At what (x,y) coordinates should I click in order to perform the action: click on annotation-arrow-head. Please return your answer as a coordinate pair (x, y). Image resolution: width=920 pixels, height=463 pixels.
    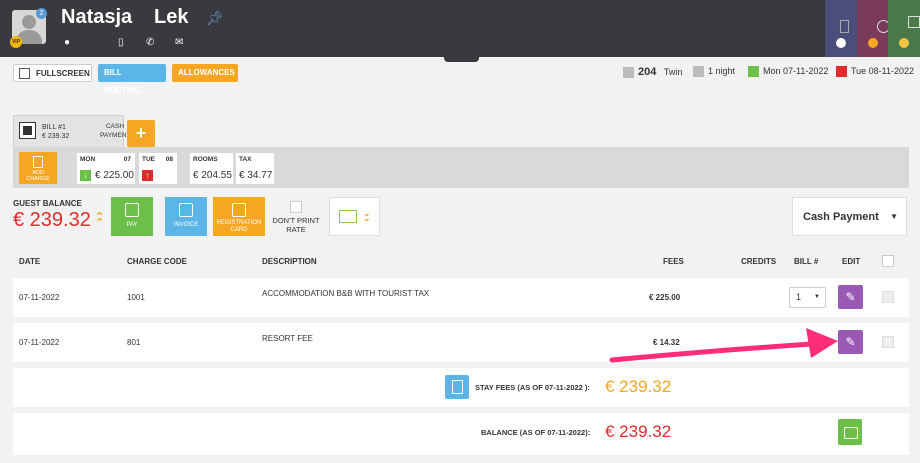
    Looking at the image, I should click on (822, 343).